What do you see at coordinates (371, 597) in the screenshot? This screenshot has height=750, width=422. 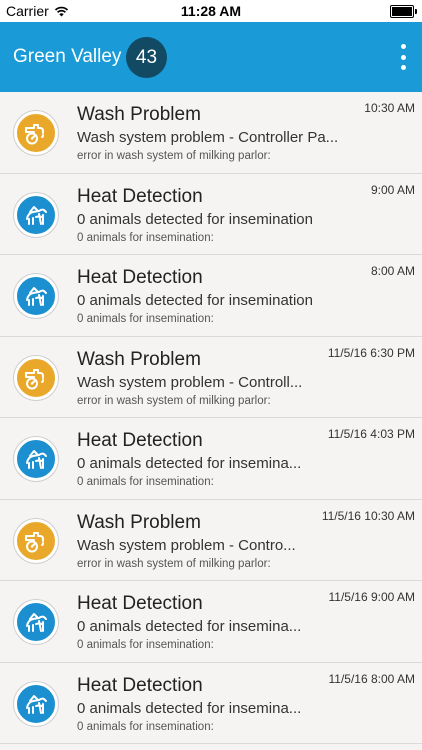 I see `alert-timestamp: 11/5/16 9:00 AM` at bounding box center [371, 597].